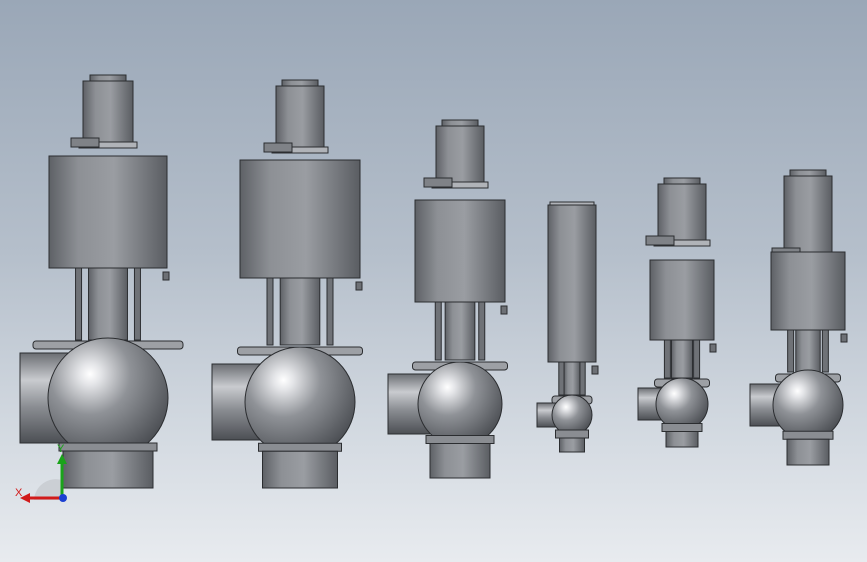  I want to click on coordinate-triad: X Y, so click(41, 473).